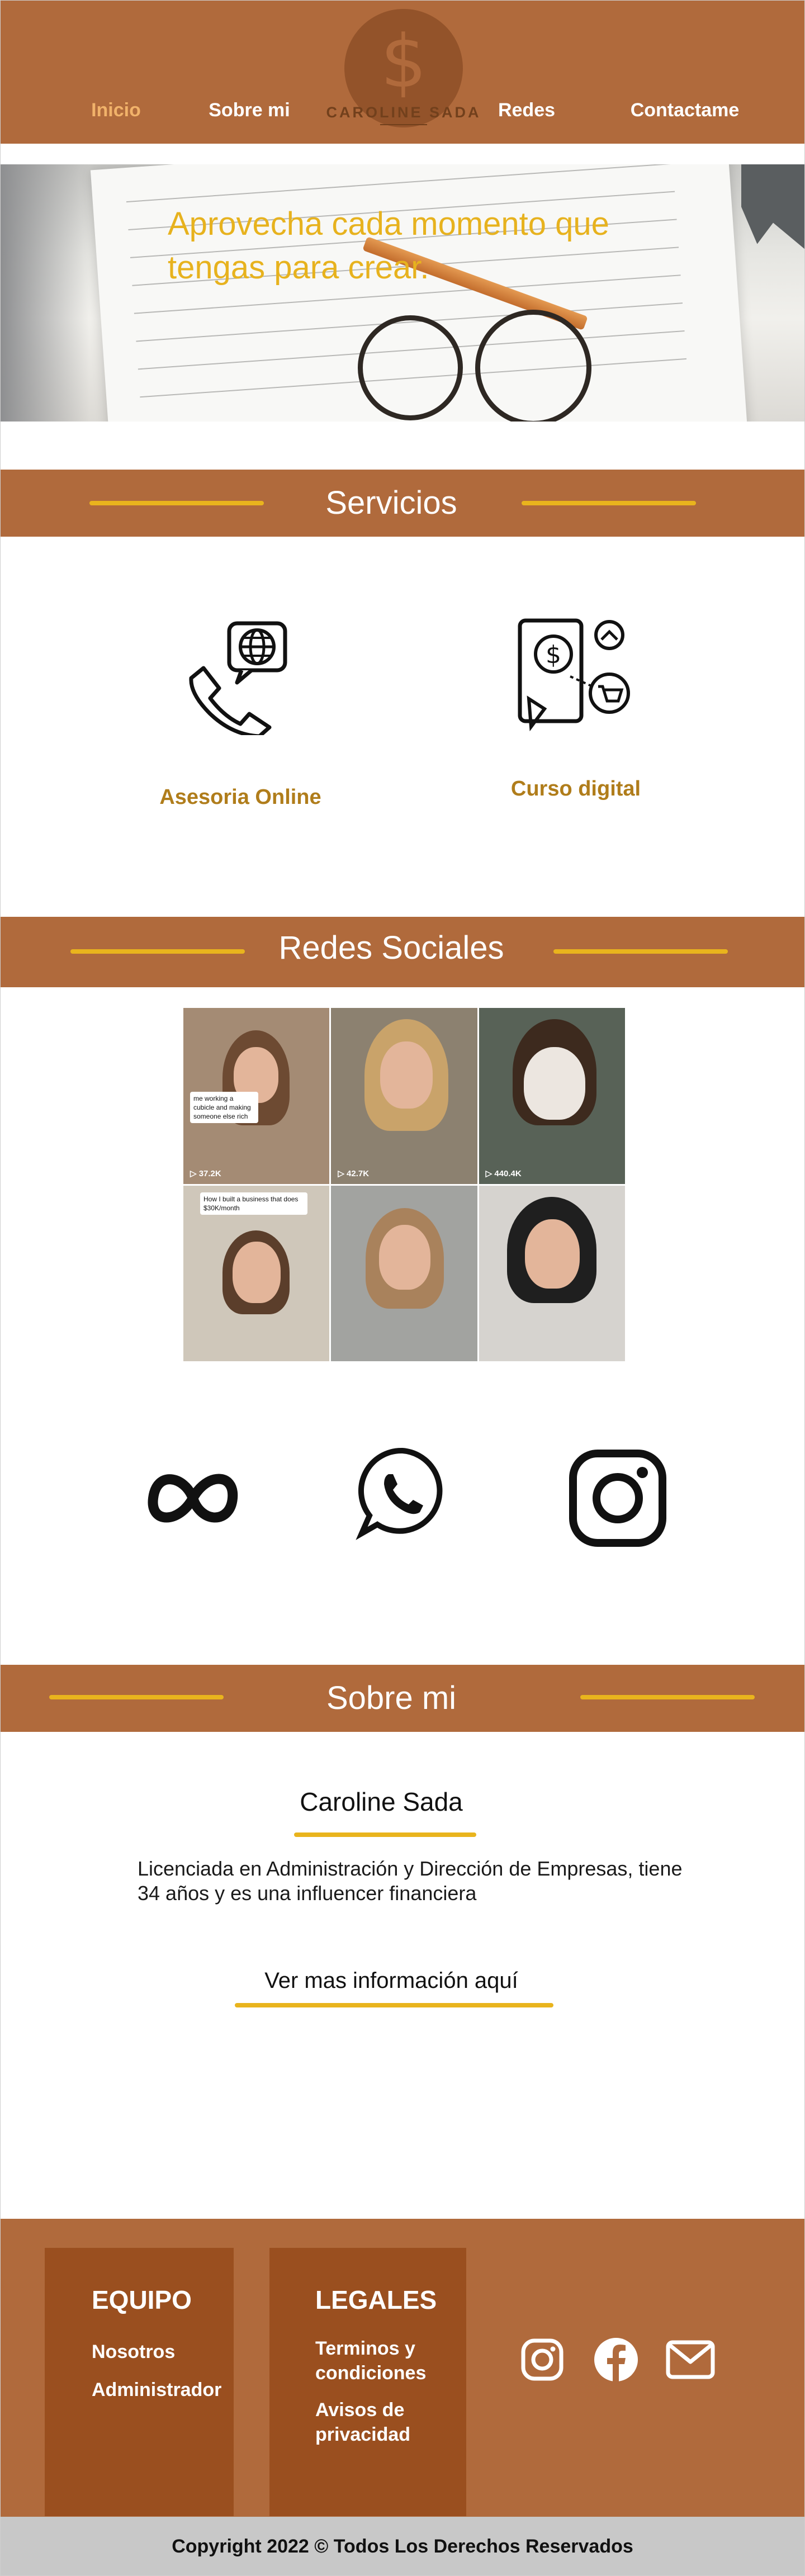  I want to click on nav-link-redes: Redes, so click(526, 110).